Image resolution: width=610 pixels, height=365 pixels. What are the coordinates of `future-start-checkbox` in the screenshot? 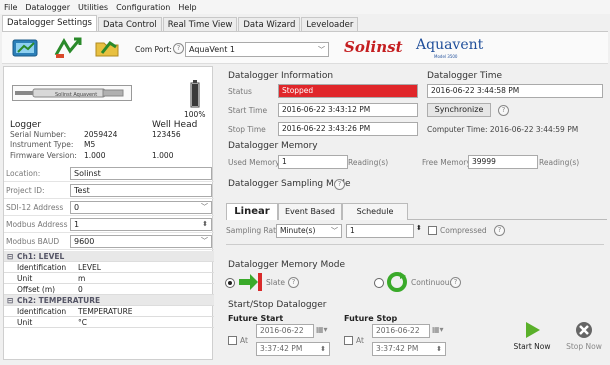 It's located at (232, 340).